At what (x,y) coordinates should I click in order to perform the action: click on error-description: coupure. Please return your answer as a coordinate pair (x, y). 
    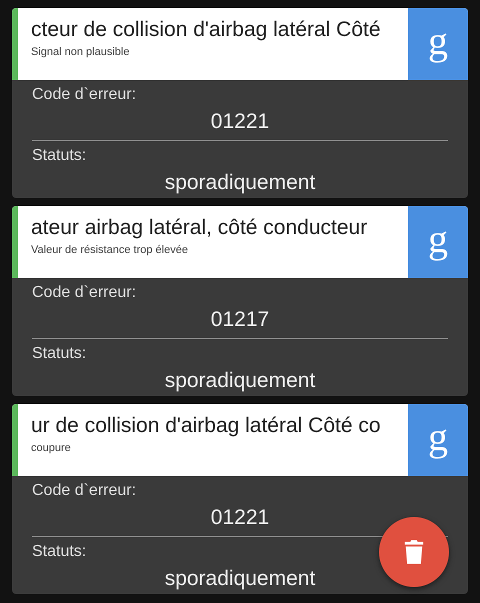
    Looking at the image, I should click on (51, 448).